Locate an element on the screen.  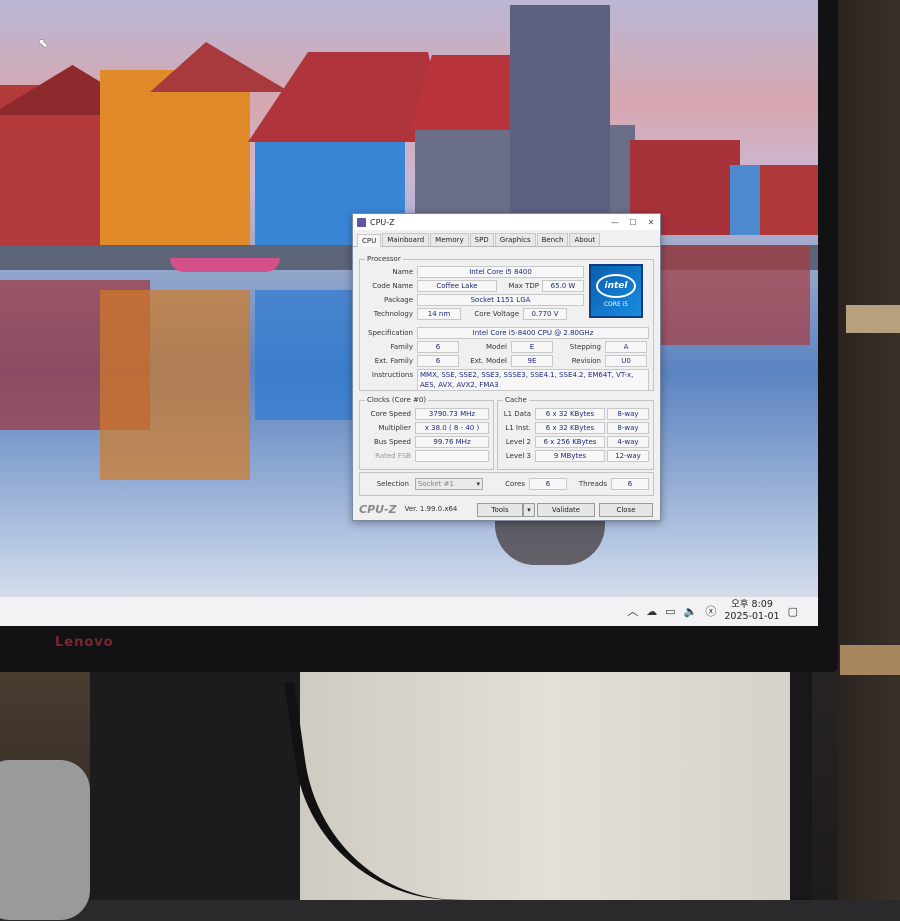
close-button: Close is located at coordinates (626, 510).